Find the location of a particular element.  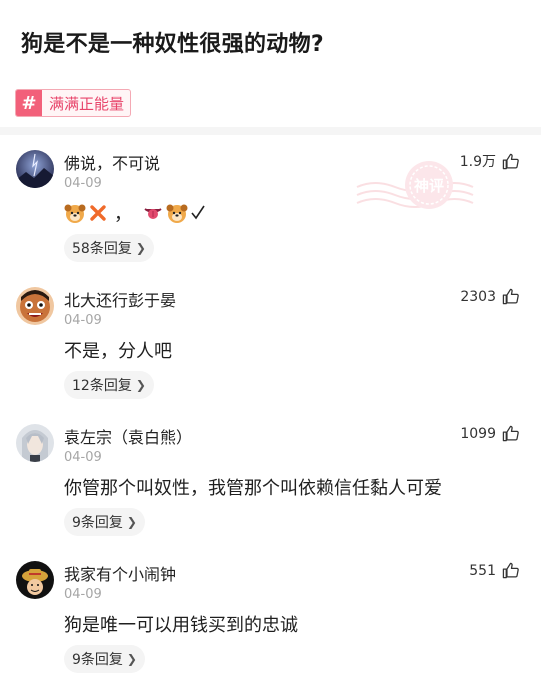

check-mark is located at coordinates (198, 212).